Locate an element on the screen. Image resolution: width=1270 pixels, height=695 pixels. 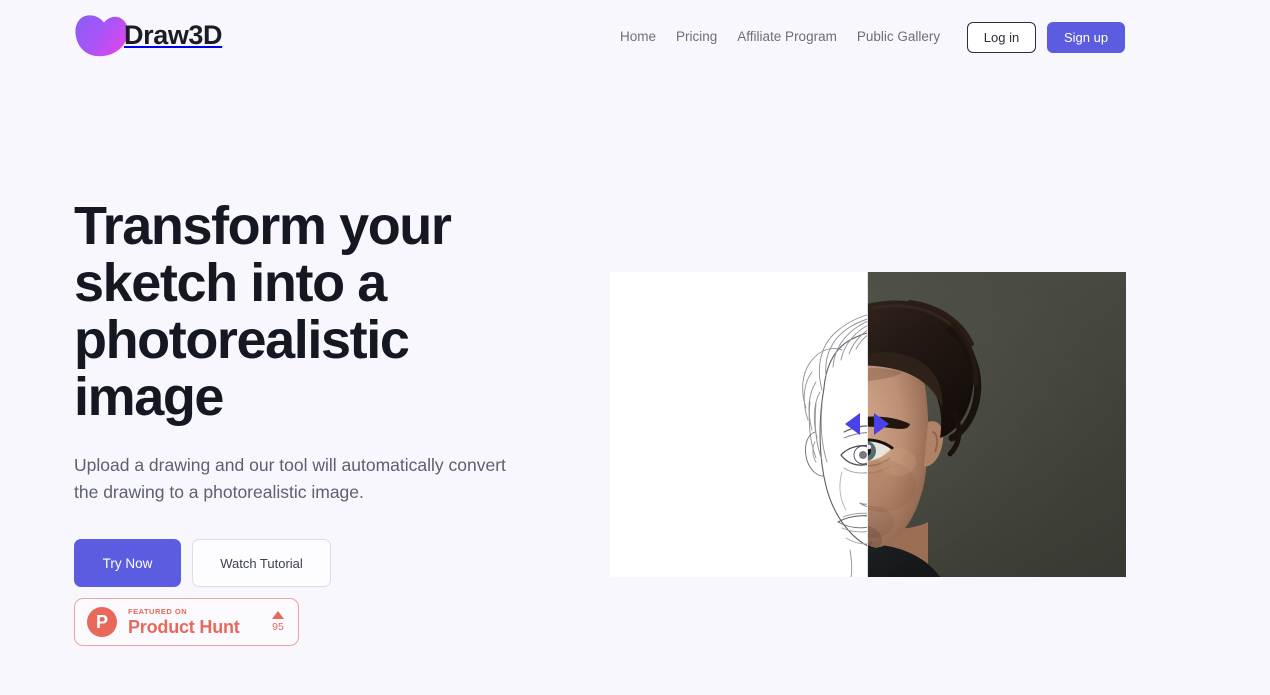
try-now-button: Try Now is located at coordinates (127, 563).